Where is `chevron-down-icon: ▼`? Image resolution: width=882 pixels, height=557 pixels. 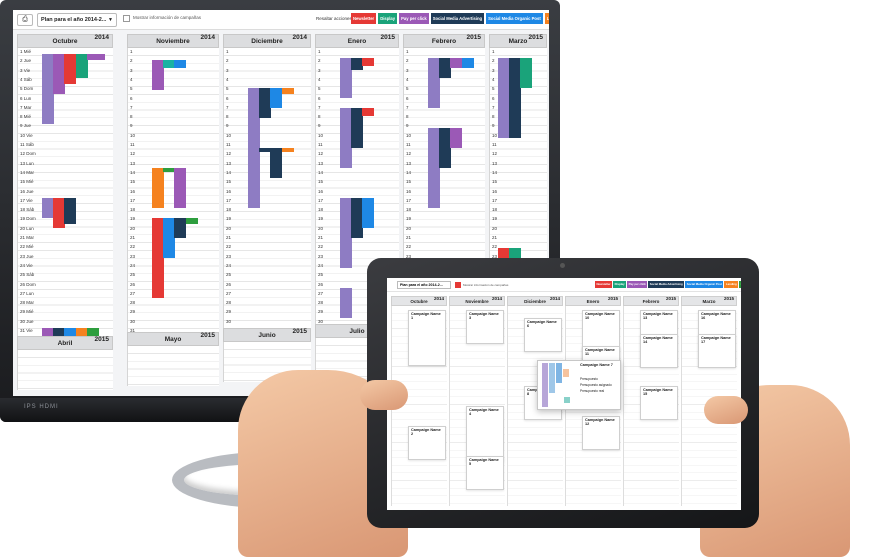
chevron-down-icon: ▼ is located at coordinates (110, 20).